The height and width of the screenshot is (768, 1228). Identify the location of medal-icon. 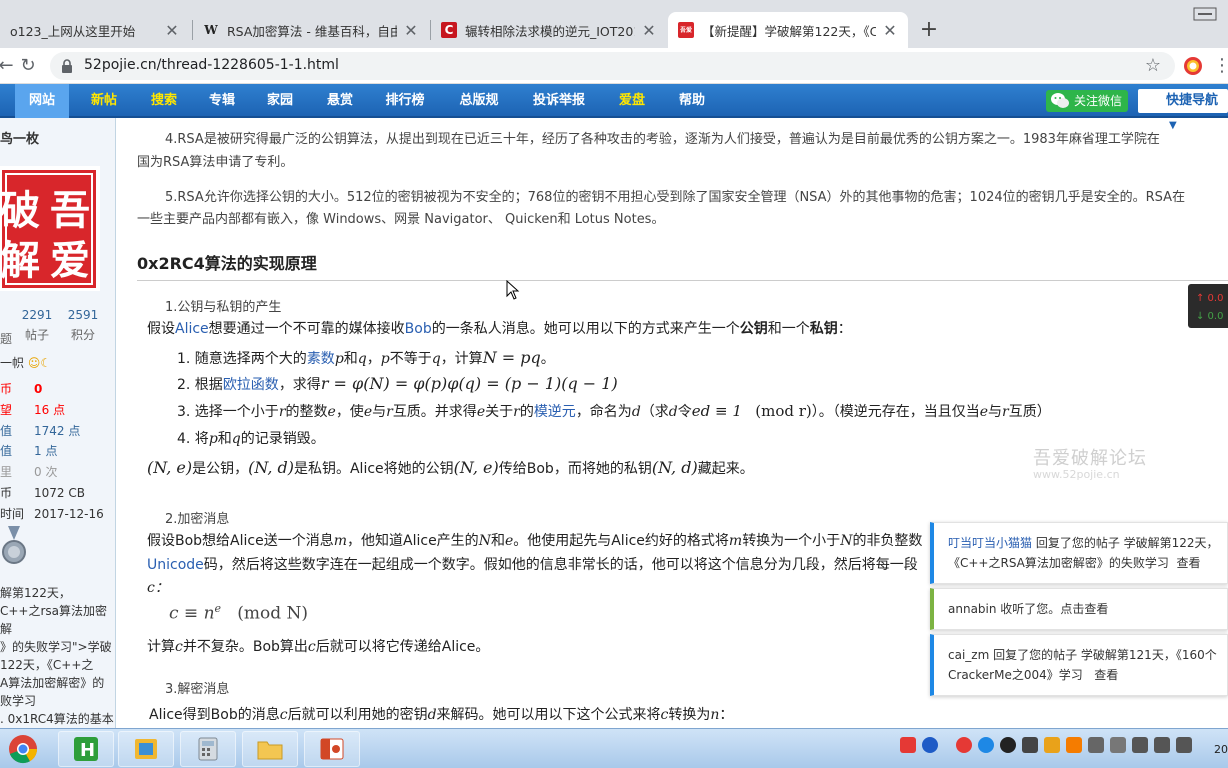
(15, 546).